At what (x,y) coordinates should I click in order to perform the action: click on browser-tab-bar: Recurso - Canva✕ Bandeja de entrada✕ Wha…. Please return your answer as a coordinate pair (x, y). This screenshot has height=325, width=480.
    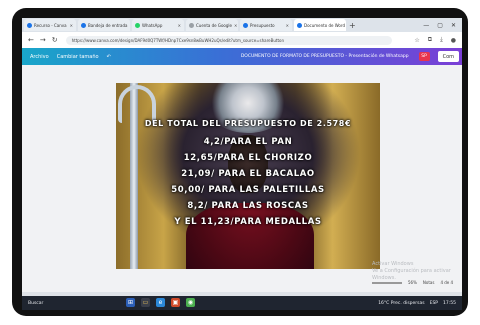
    Looking at the image, I should click on (242, 25).